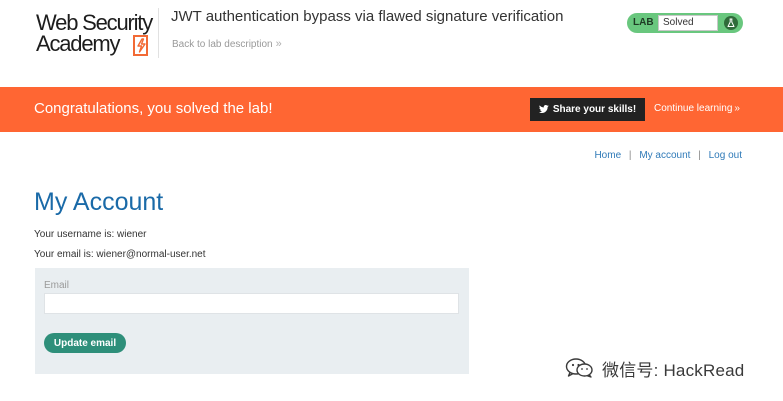  Describe the element at coordinates (140, 45) in the screenshot. I see `lightning-bolt-icon` at that location.